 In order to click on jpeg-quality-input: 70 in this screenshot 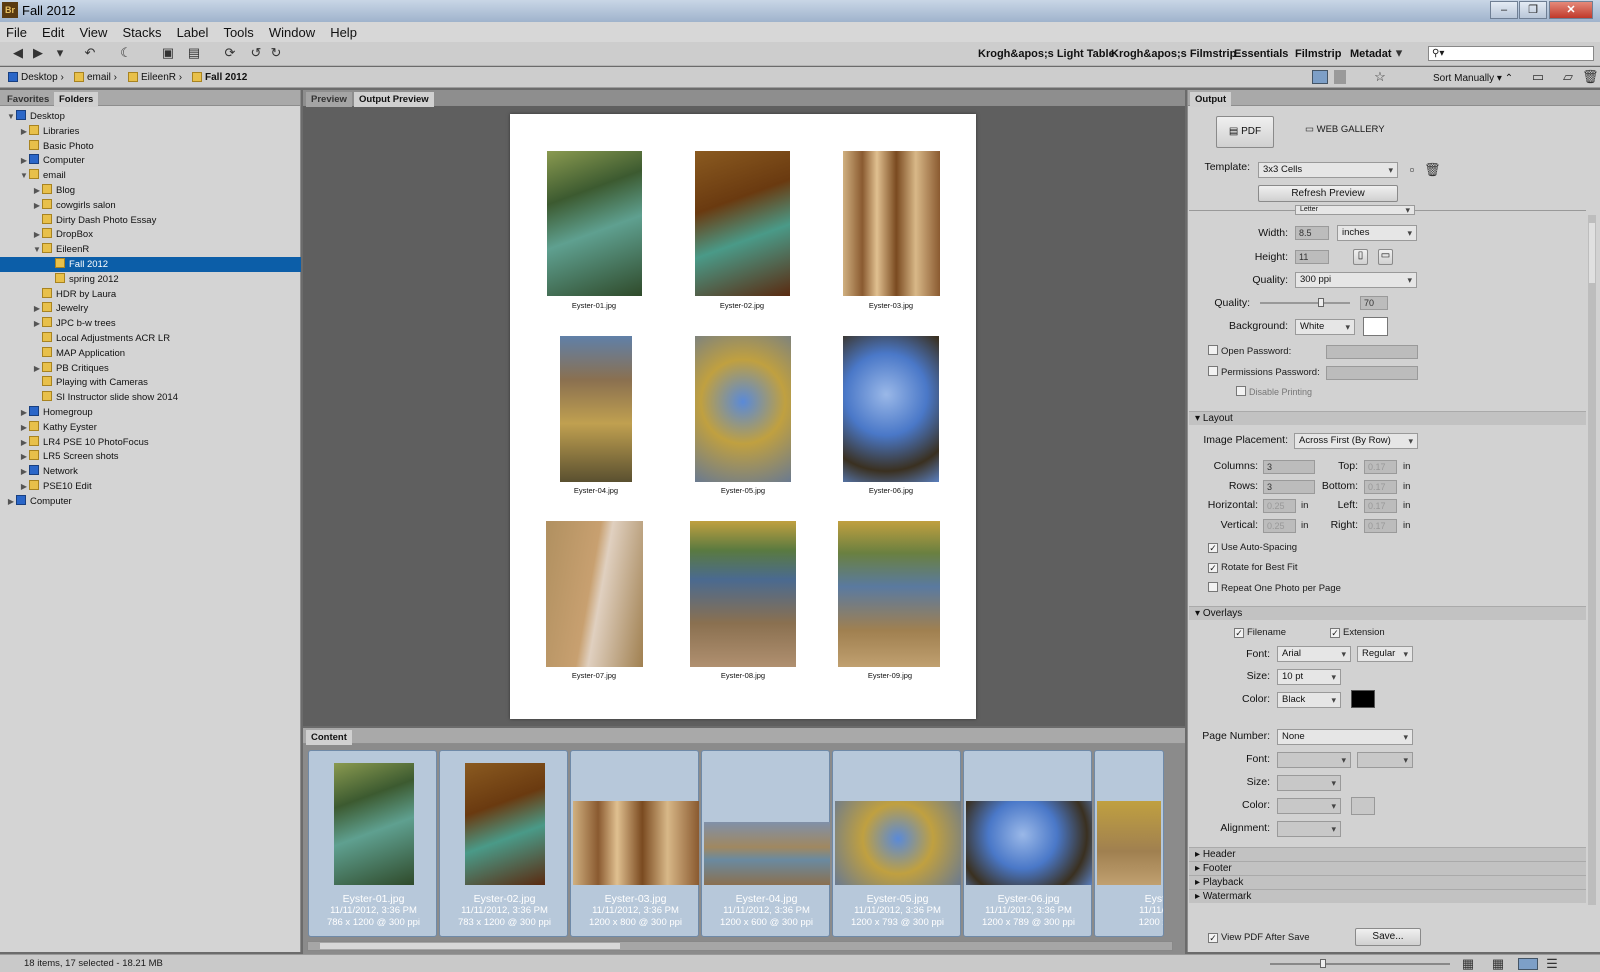, I will do `click(1374, 303)`.